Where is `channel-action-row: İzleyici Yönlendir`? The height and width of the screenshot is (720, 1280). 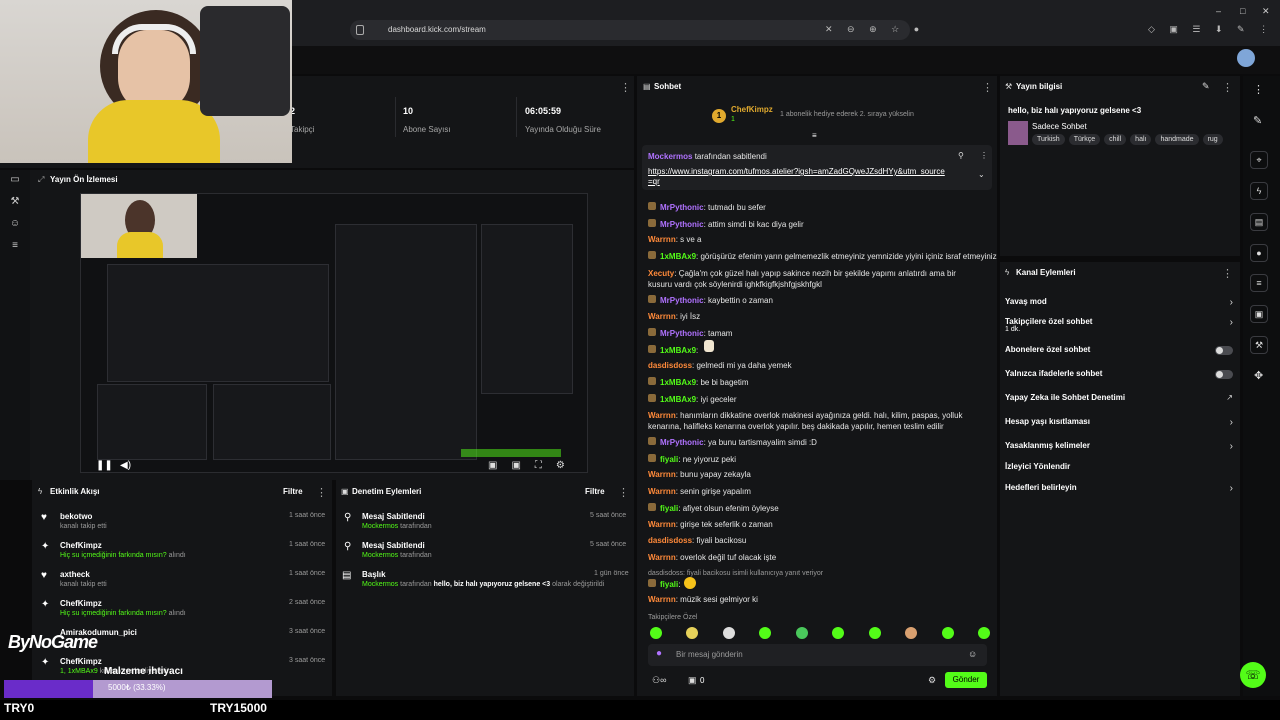
channel-action-row: İzleyici Yönlendir is located at coordinates (1120, 470).